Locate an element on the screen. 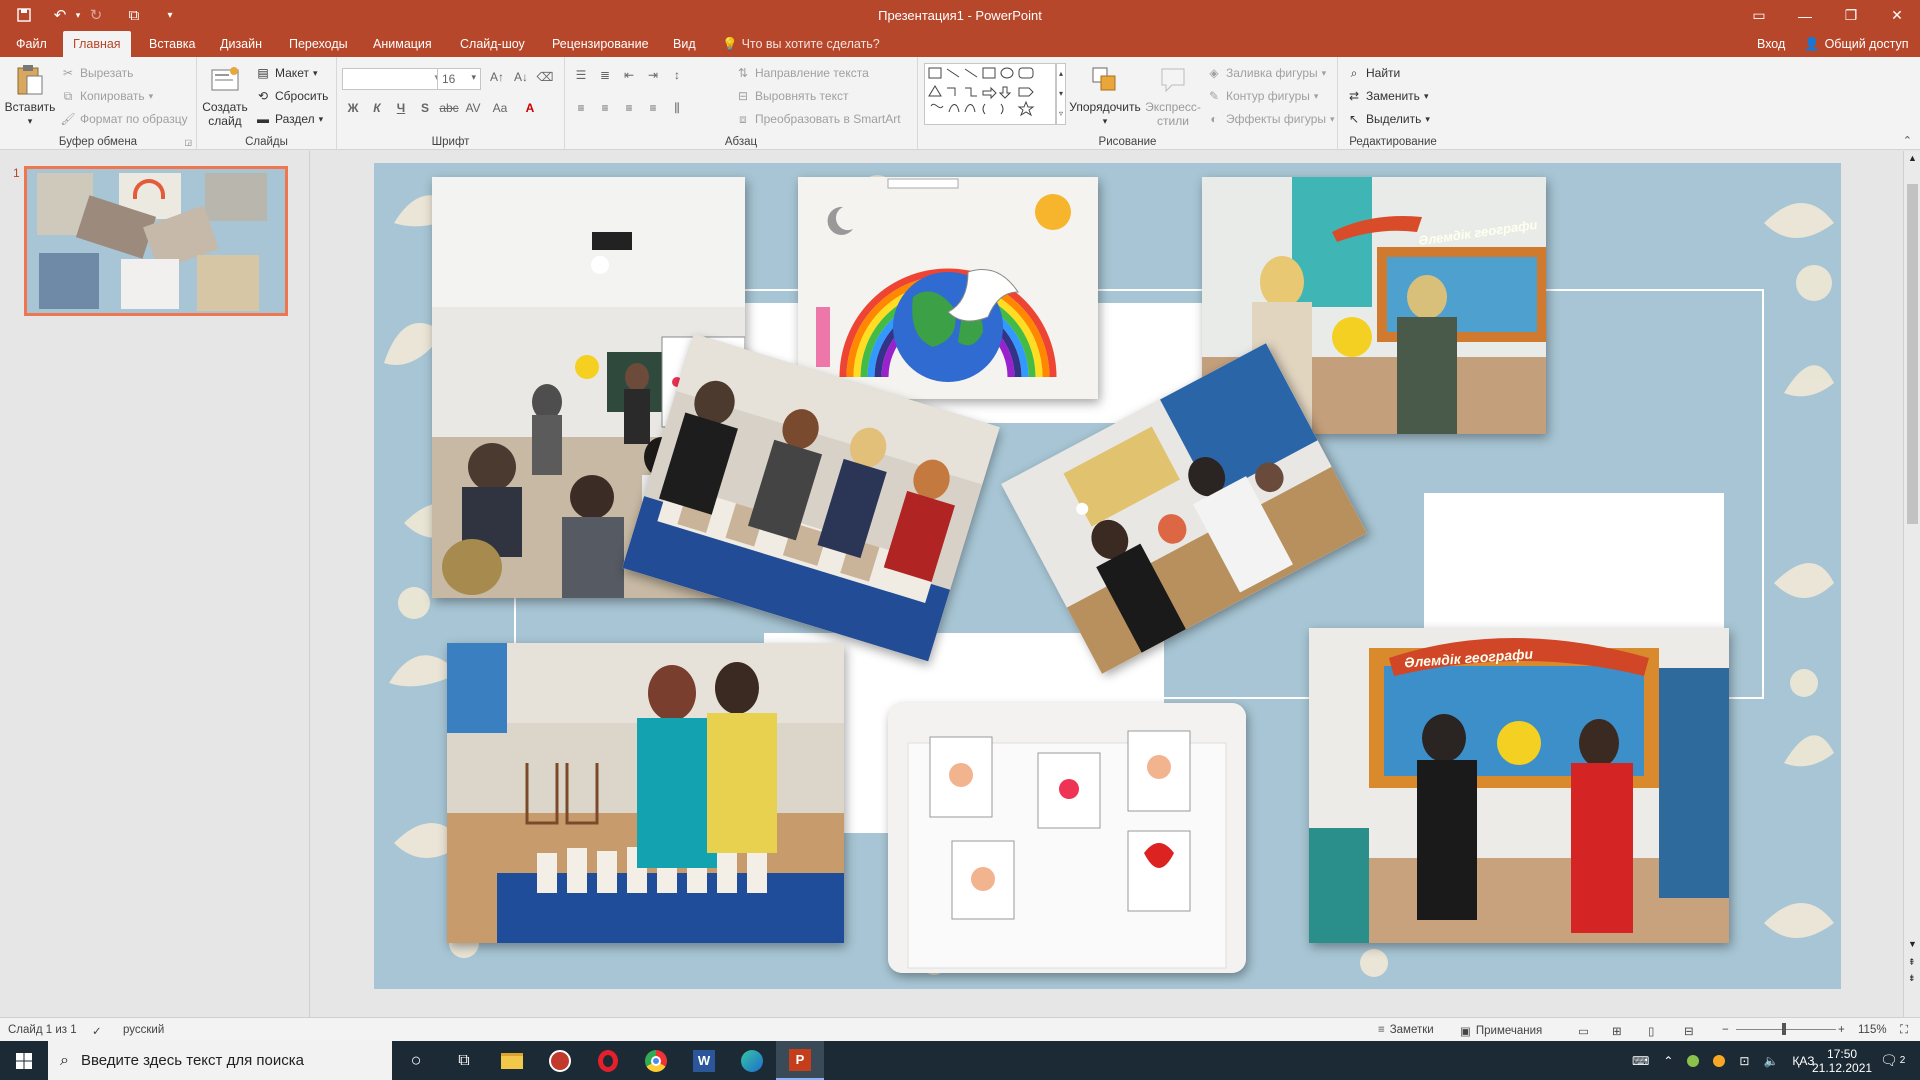  tab-file: Файл is located at coordinates (31, 44).